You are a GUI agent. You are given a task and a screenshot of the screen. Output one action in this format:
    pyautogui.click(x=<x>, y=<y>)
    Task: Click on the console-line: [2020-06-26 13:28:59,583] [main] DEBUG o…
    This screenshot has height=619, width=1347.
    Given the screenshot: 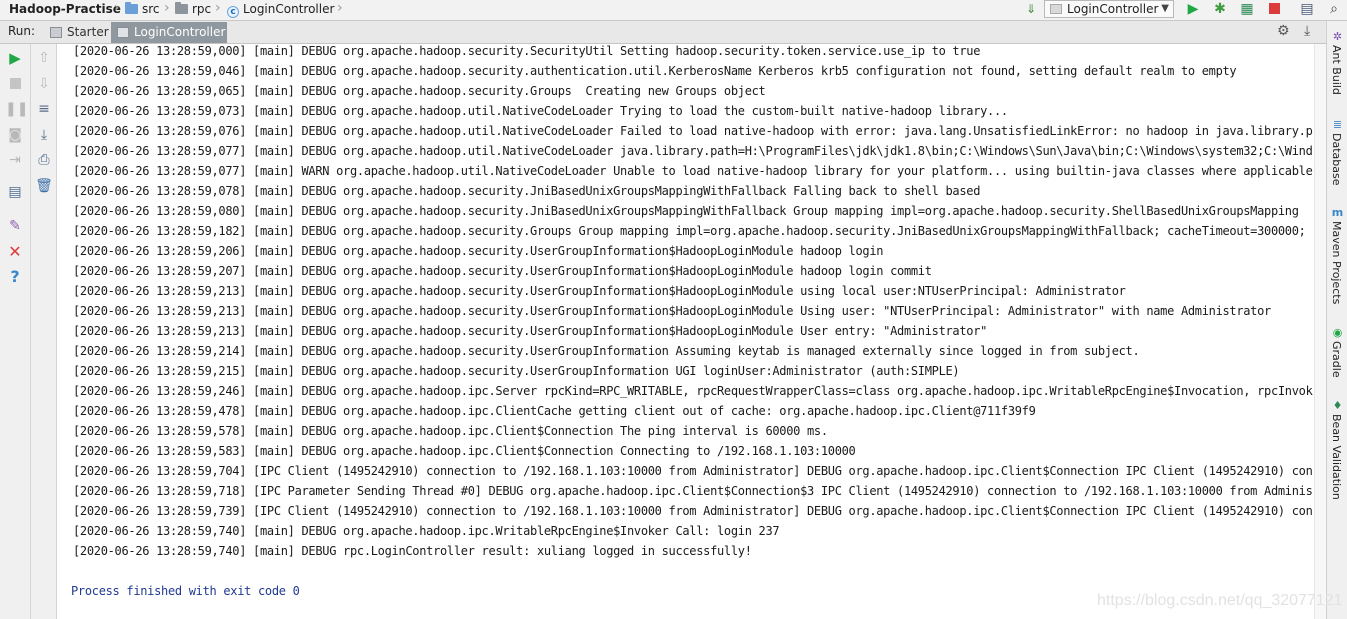 What is the action you would take?
    pyautogui.click(x=464, y=451)
    